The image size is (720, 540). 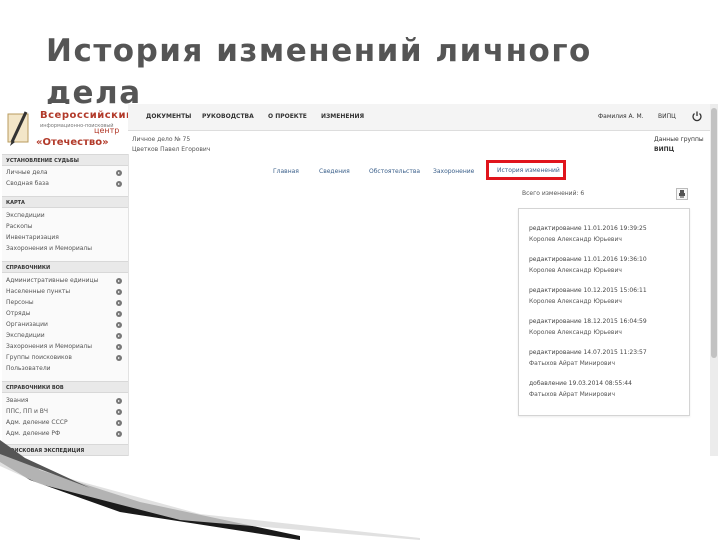 I want to click on sidebar-item-burials-map: Захоронения и Мемориалы, so click(x=66, y=249).